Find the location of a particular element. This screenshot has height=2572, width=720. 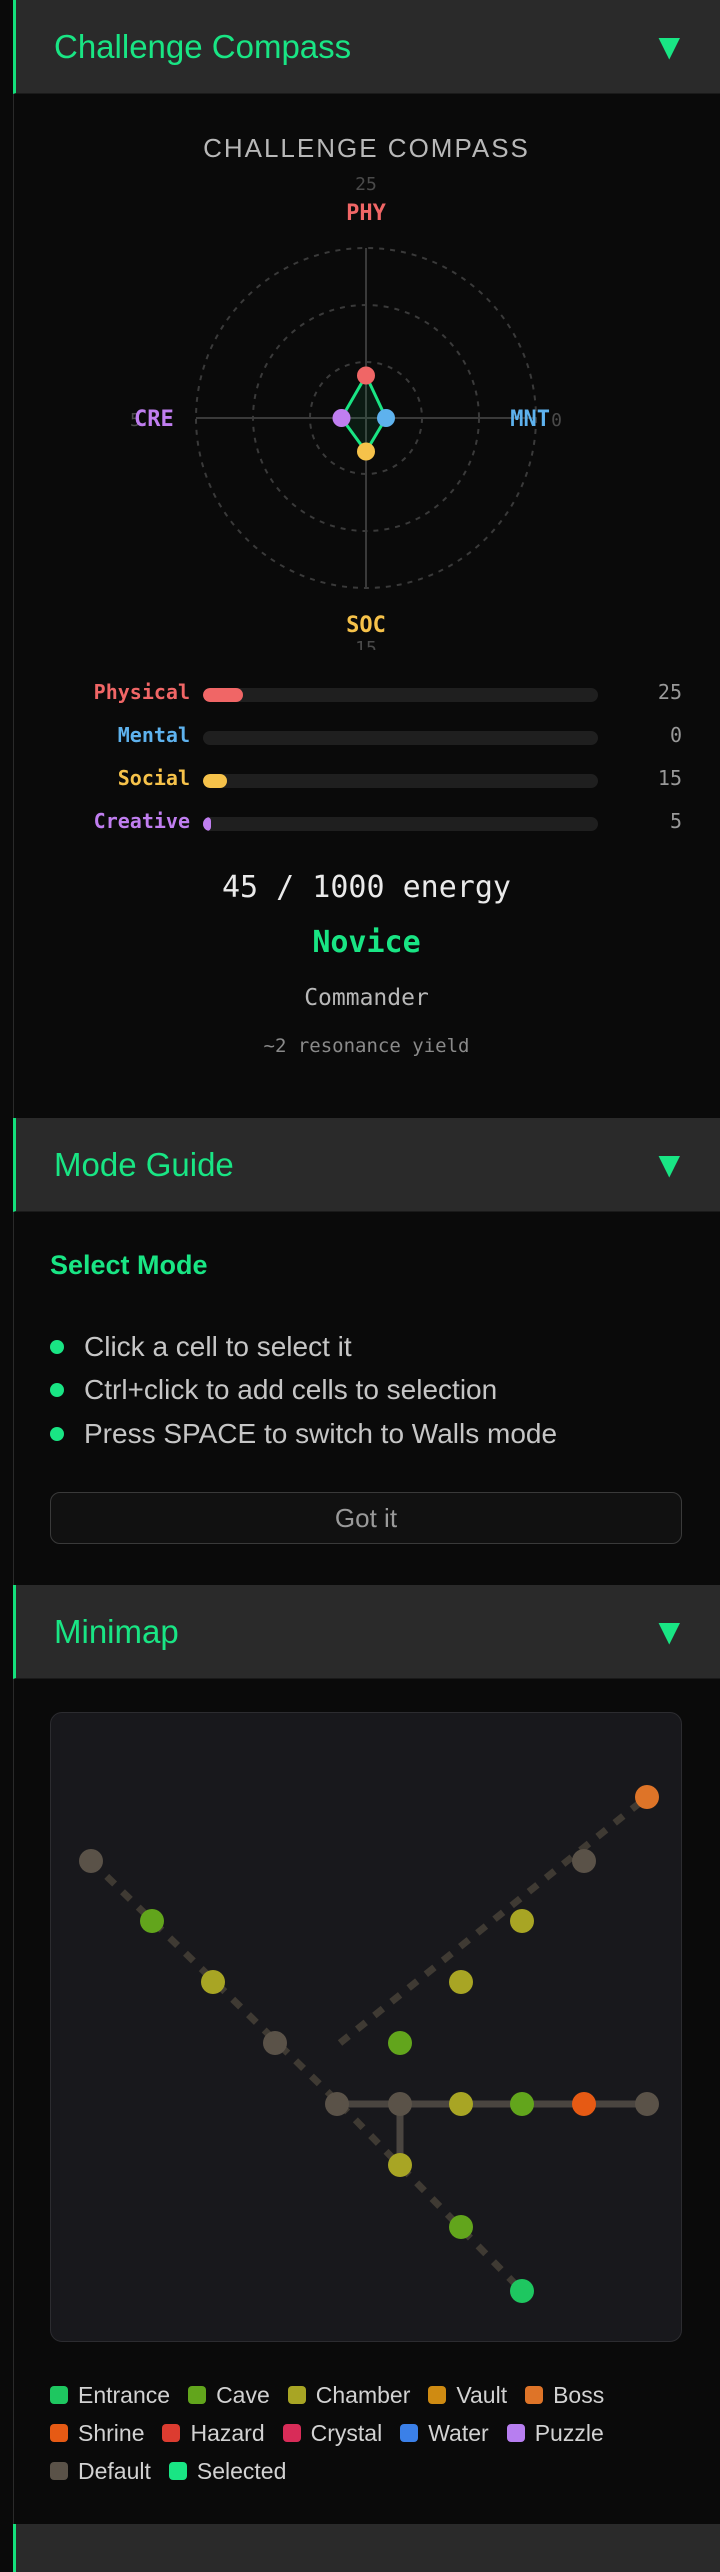

resonance-yield: ~2 resonance yield is located at coordinates (366, 1046).